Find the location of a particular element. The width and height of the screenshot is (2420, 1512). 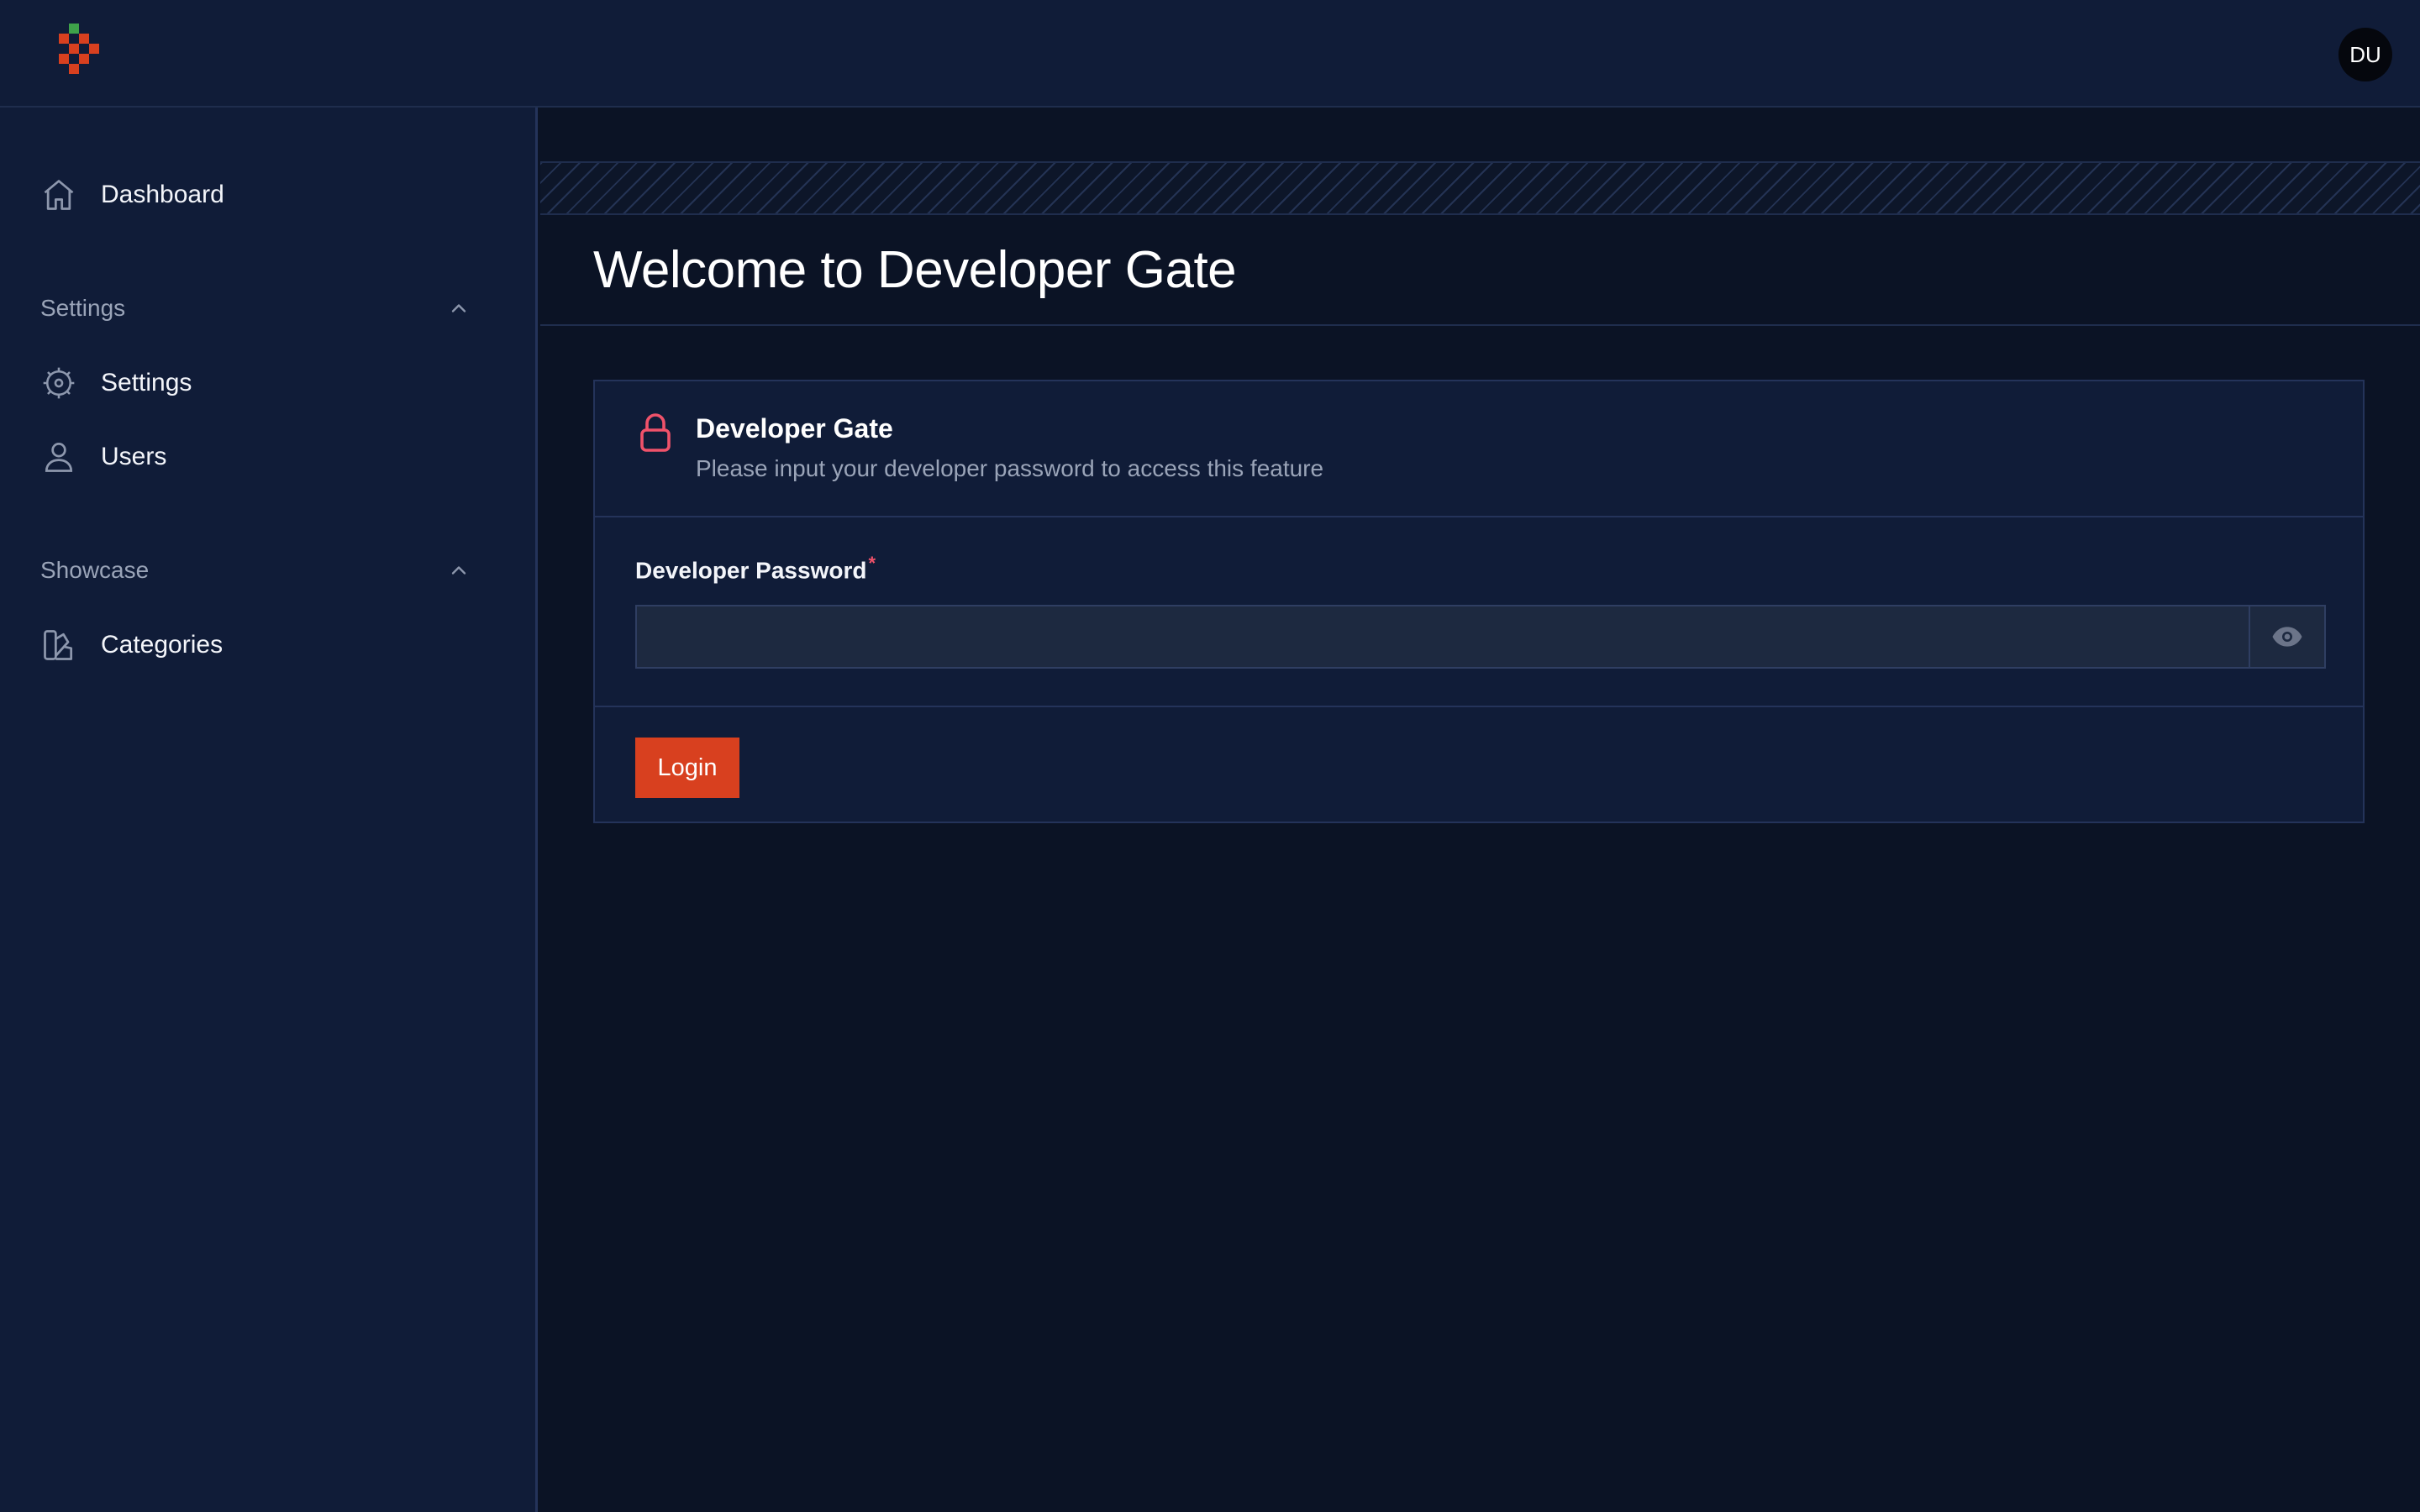

sidebar-item-settings: Settings is located at coordinates (276, 383).